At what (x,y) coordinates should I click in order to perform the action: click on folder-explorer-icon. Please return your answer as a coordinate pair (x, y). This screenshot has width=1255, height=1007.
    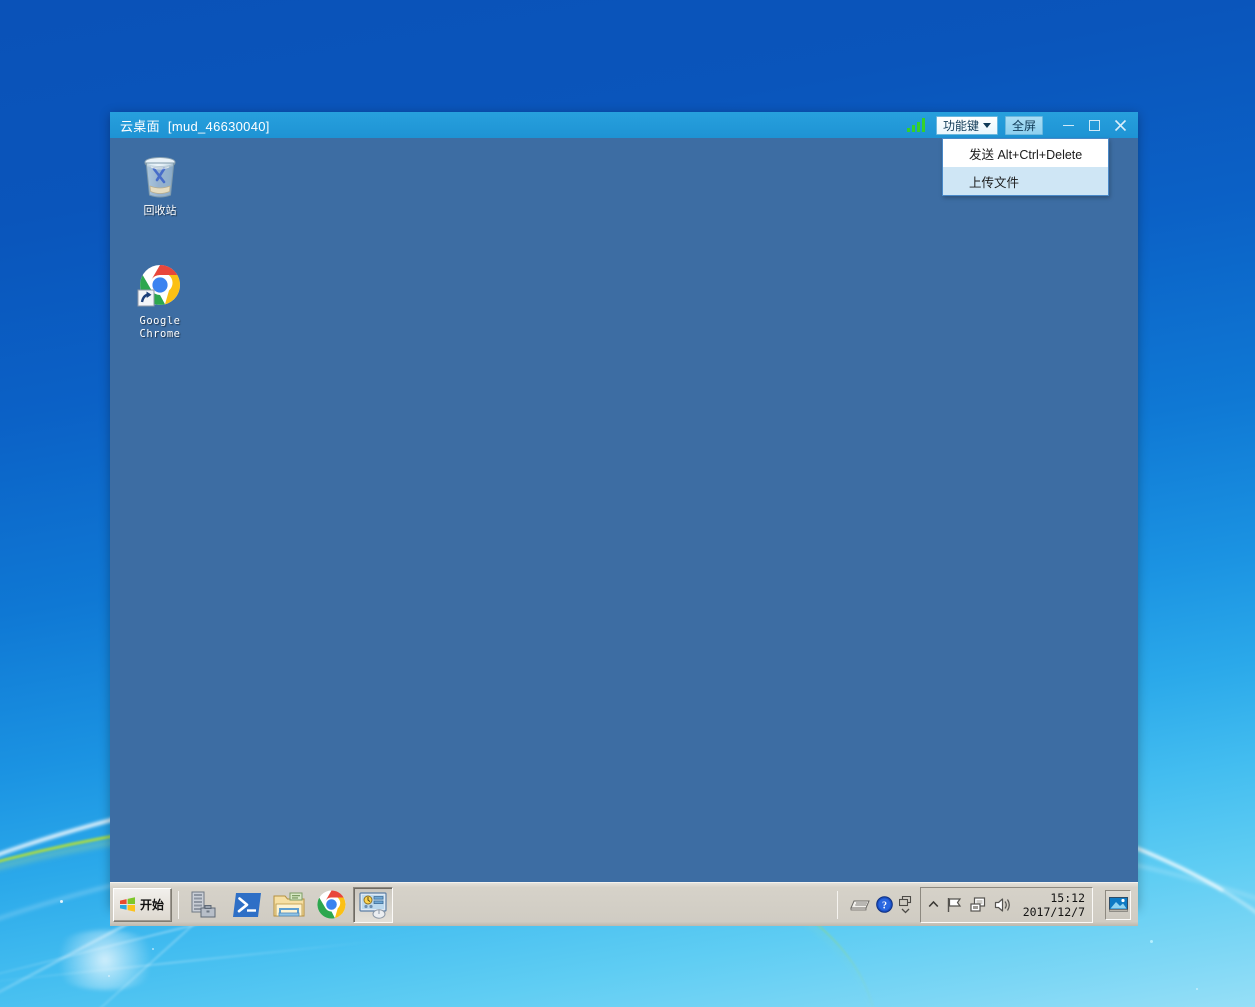
    Looking at the image, I should click on (289, 904).